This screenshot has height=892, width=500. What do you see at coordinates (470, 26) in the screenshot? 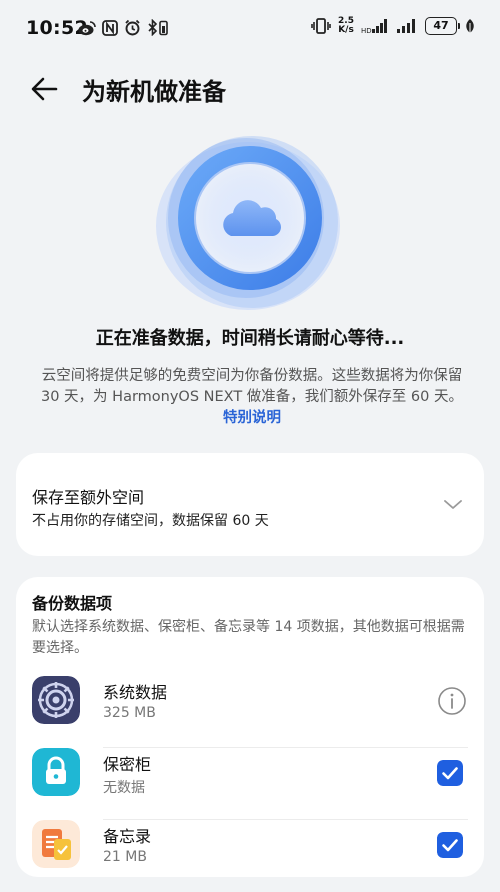
I see `leaf-icon` at bounding box center [470, 26].